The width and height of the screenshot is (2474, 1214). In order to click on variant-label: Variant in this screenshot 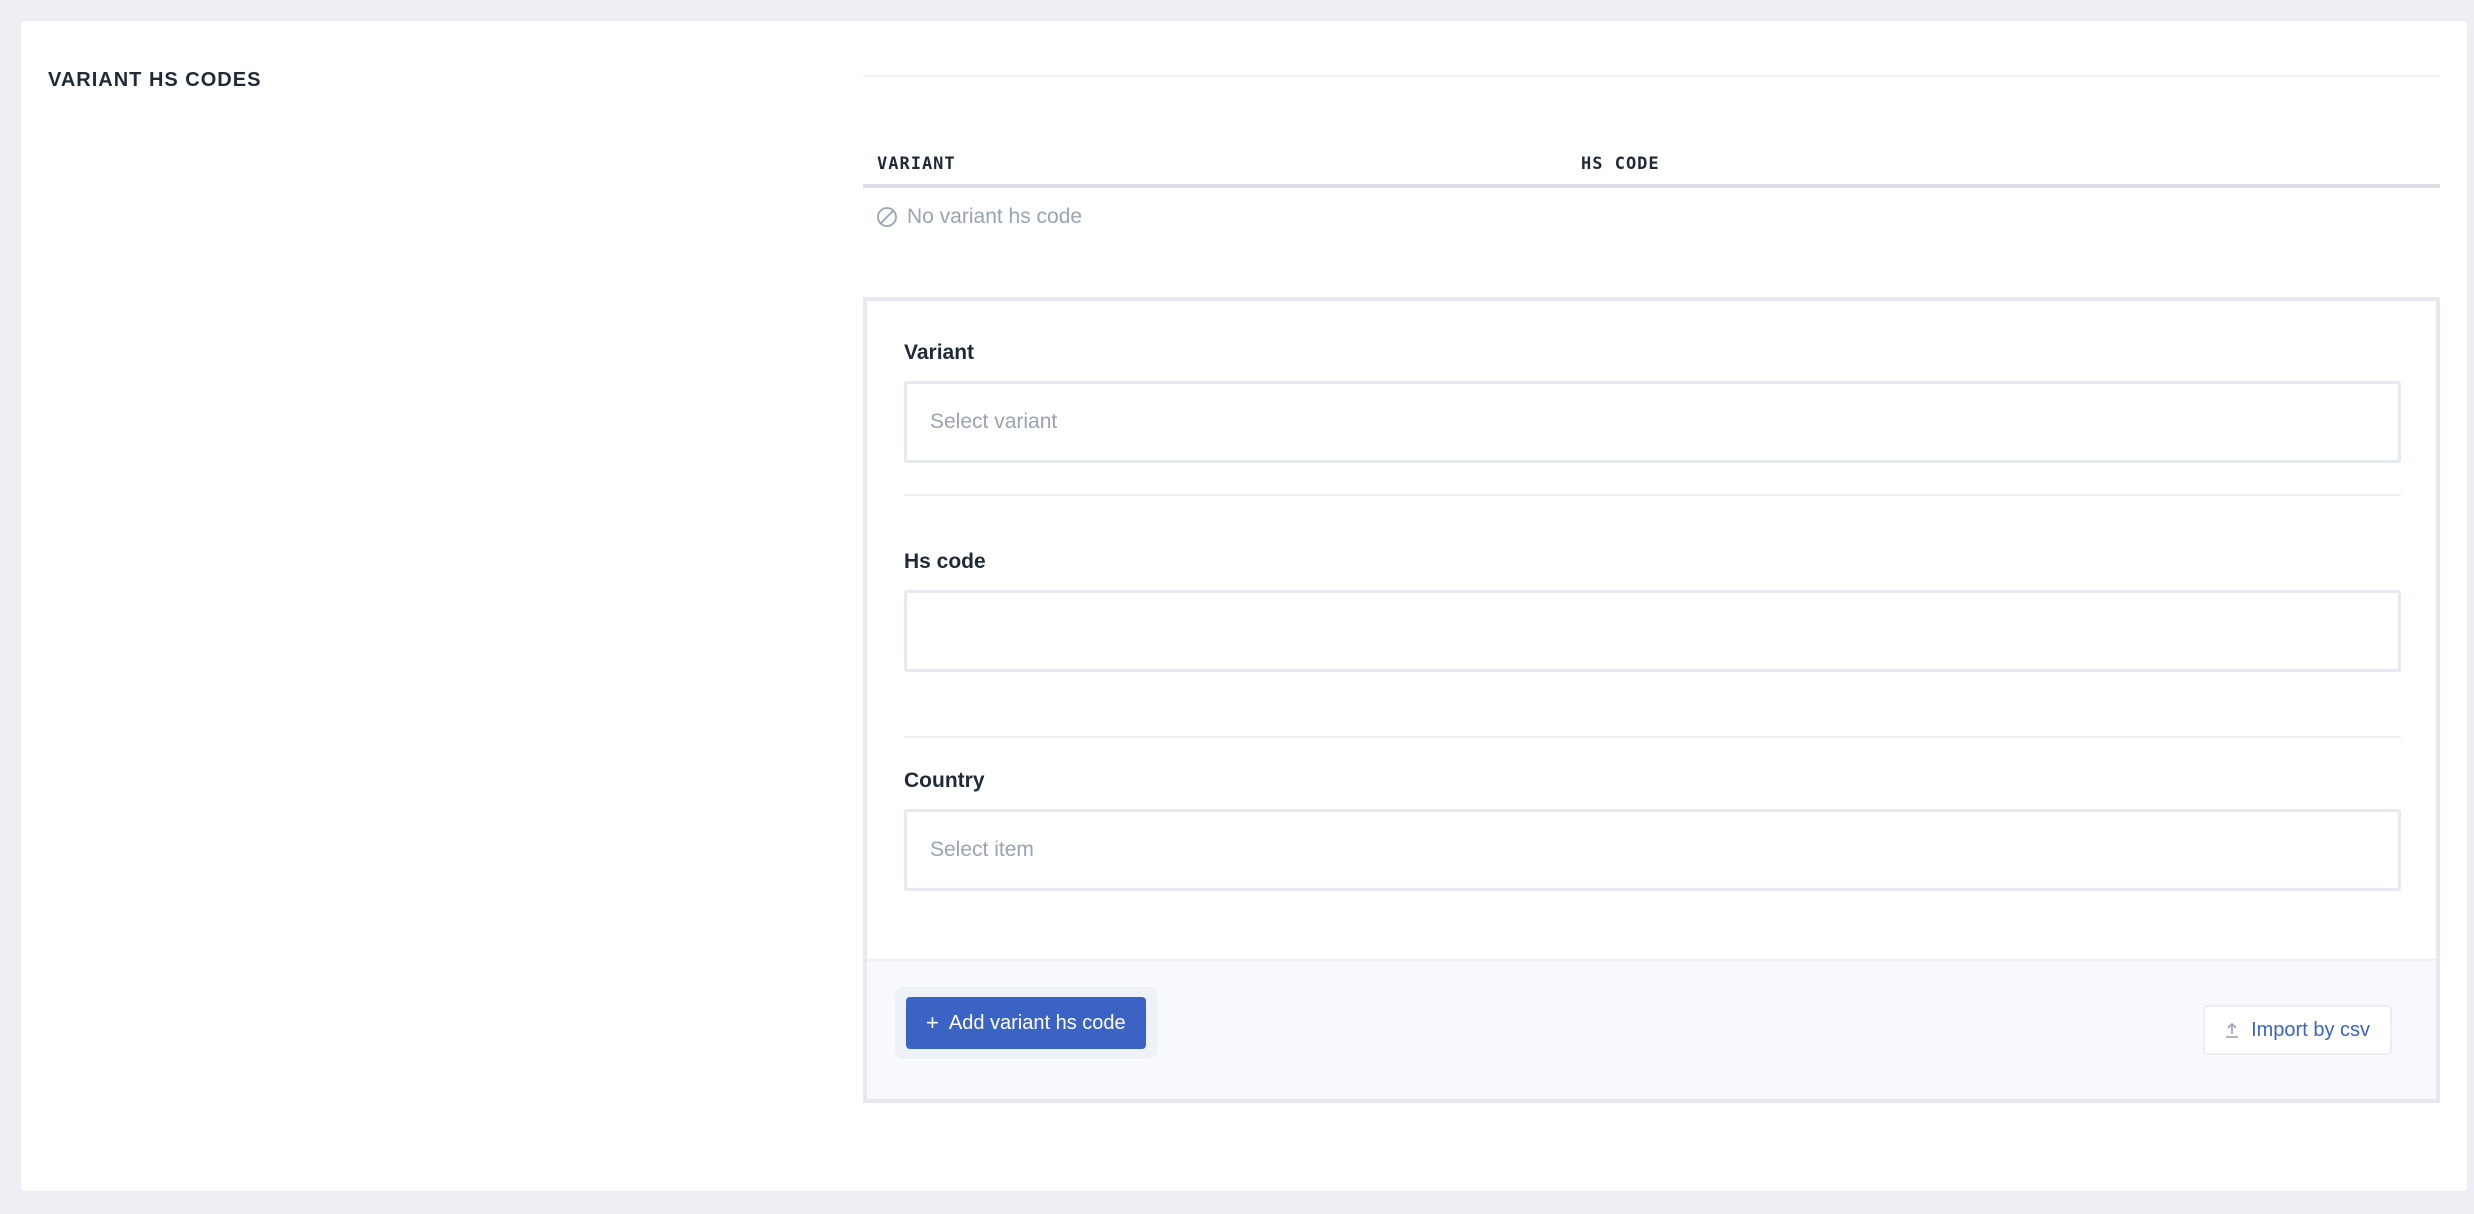, I will do `click(939, 352)`.